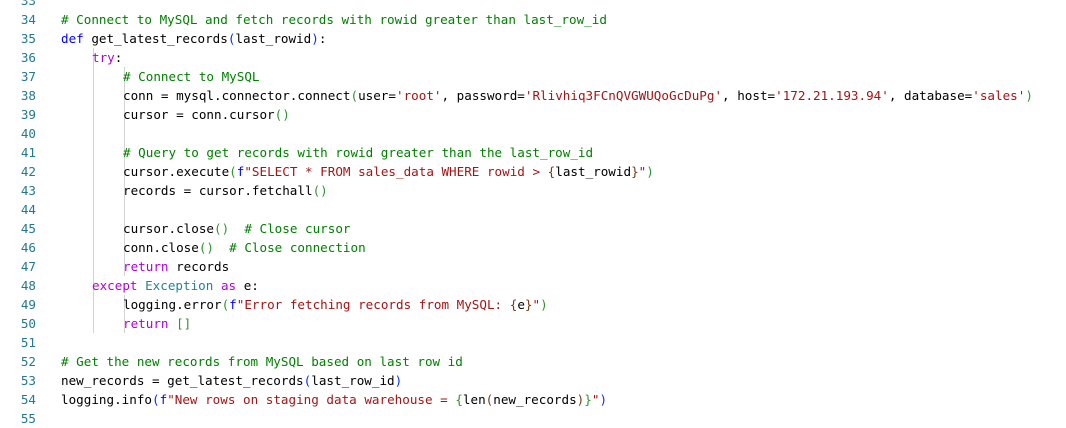  Describe the element at coordinates (533, 209) in the screenshot. I see `code-line: 44` at that location.